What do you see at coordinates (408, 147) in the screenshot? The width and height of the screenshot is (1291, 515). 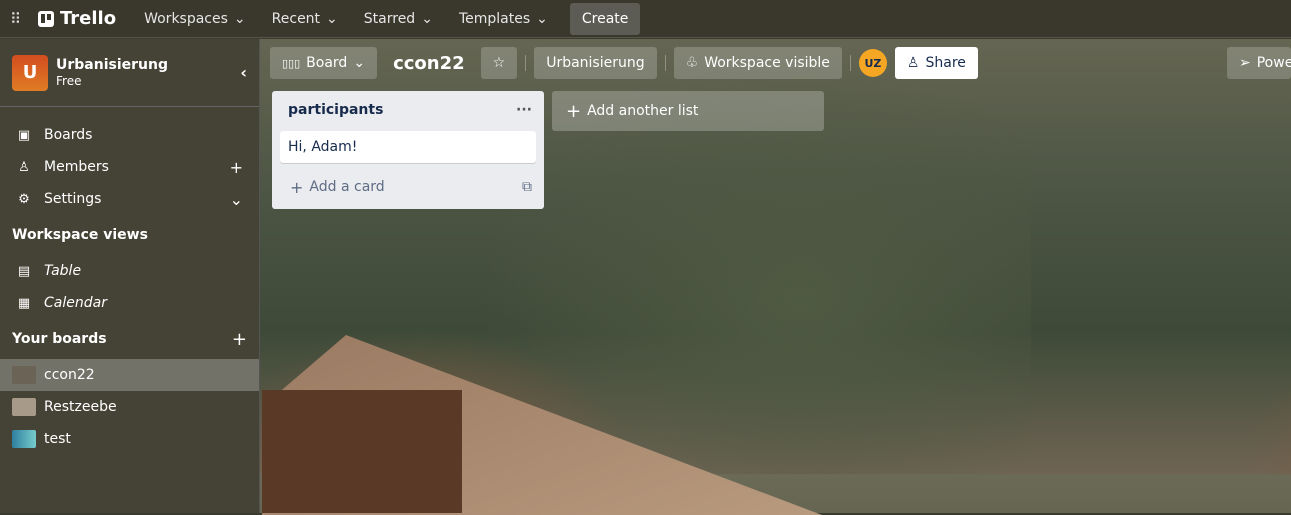 I see `card: Hi, Adam!` at bounding box center [408, 147].